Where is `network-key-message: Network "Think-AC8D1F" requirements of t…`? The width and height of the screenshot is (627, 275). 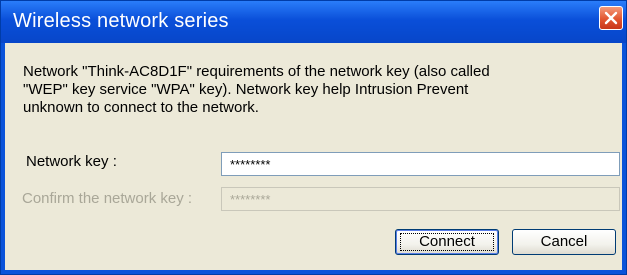 network-key-message: Network "Think-AC8D1F" requirements of t… is located at coordinates (256, 89).